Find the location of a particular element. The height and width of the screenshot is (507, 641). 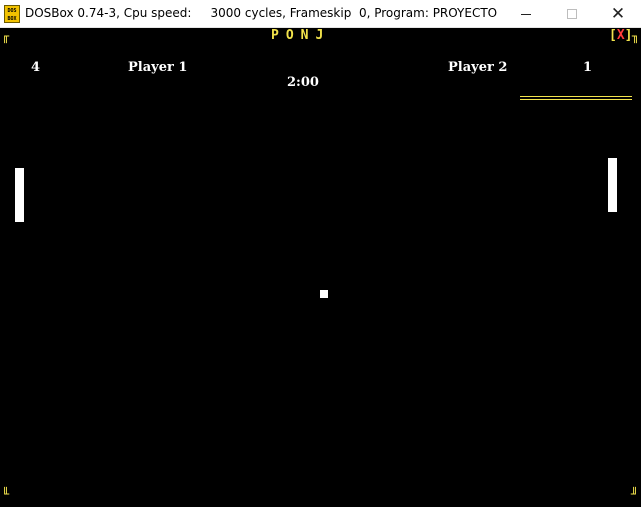

player2-indicator-bar is located at coordinates (576, 98).